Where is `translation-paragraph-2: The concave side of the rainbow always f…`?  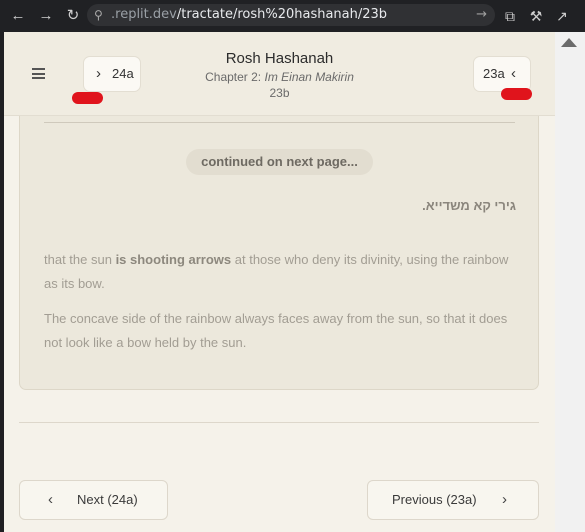 translation-paragraph-2: The concave side of the rainbow always f… is located at coordinates (276, 330).